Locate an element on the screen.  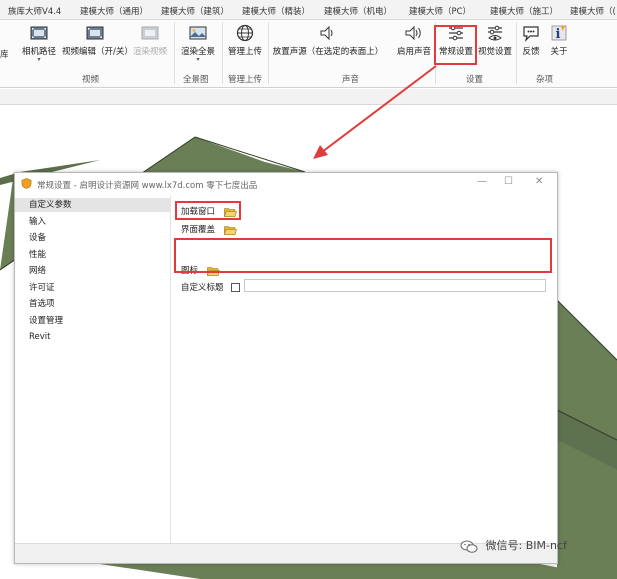
highlight-load-window is located at coordinates (208, 210).